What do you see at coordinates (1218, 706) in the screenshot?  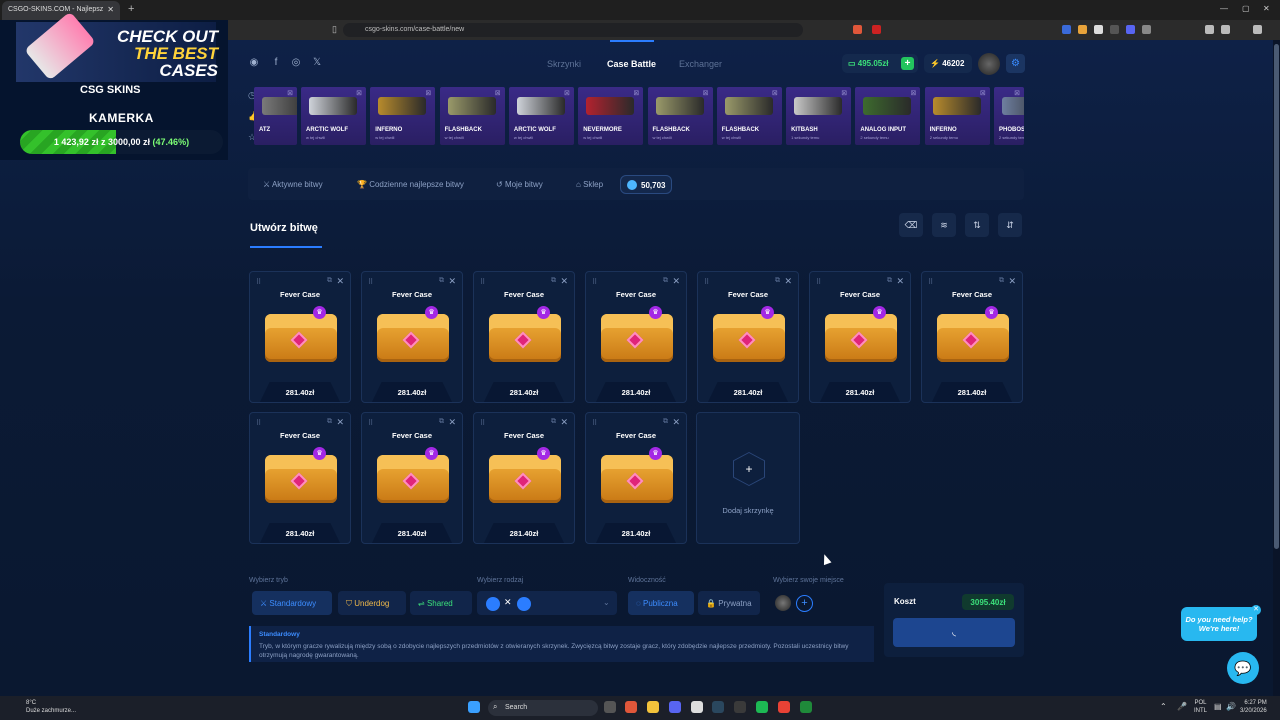 I see `network-icon: ▤` at bounding box center [1218, 706].